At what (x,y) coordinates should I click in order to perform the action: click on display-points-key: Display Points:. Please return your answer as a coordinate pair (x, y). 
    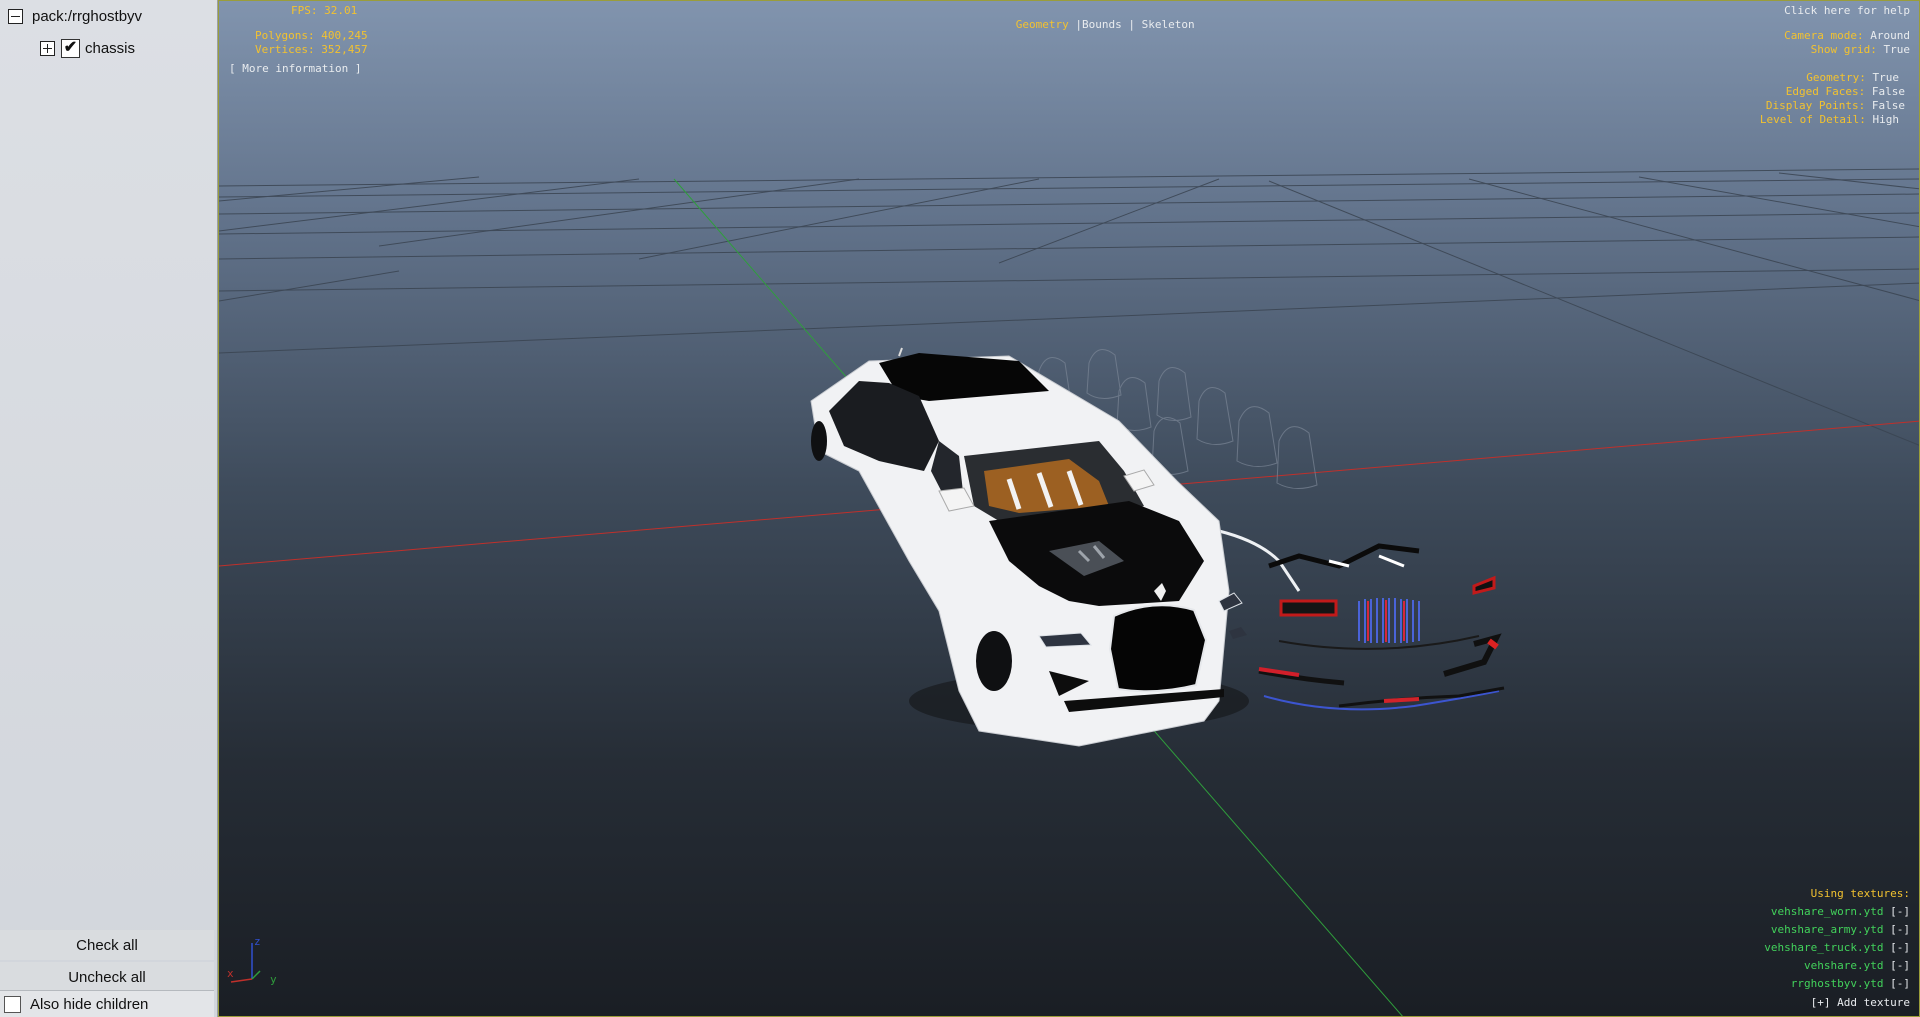
    Looking at the image, I should click on (1815, 105).